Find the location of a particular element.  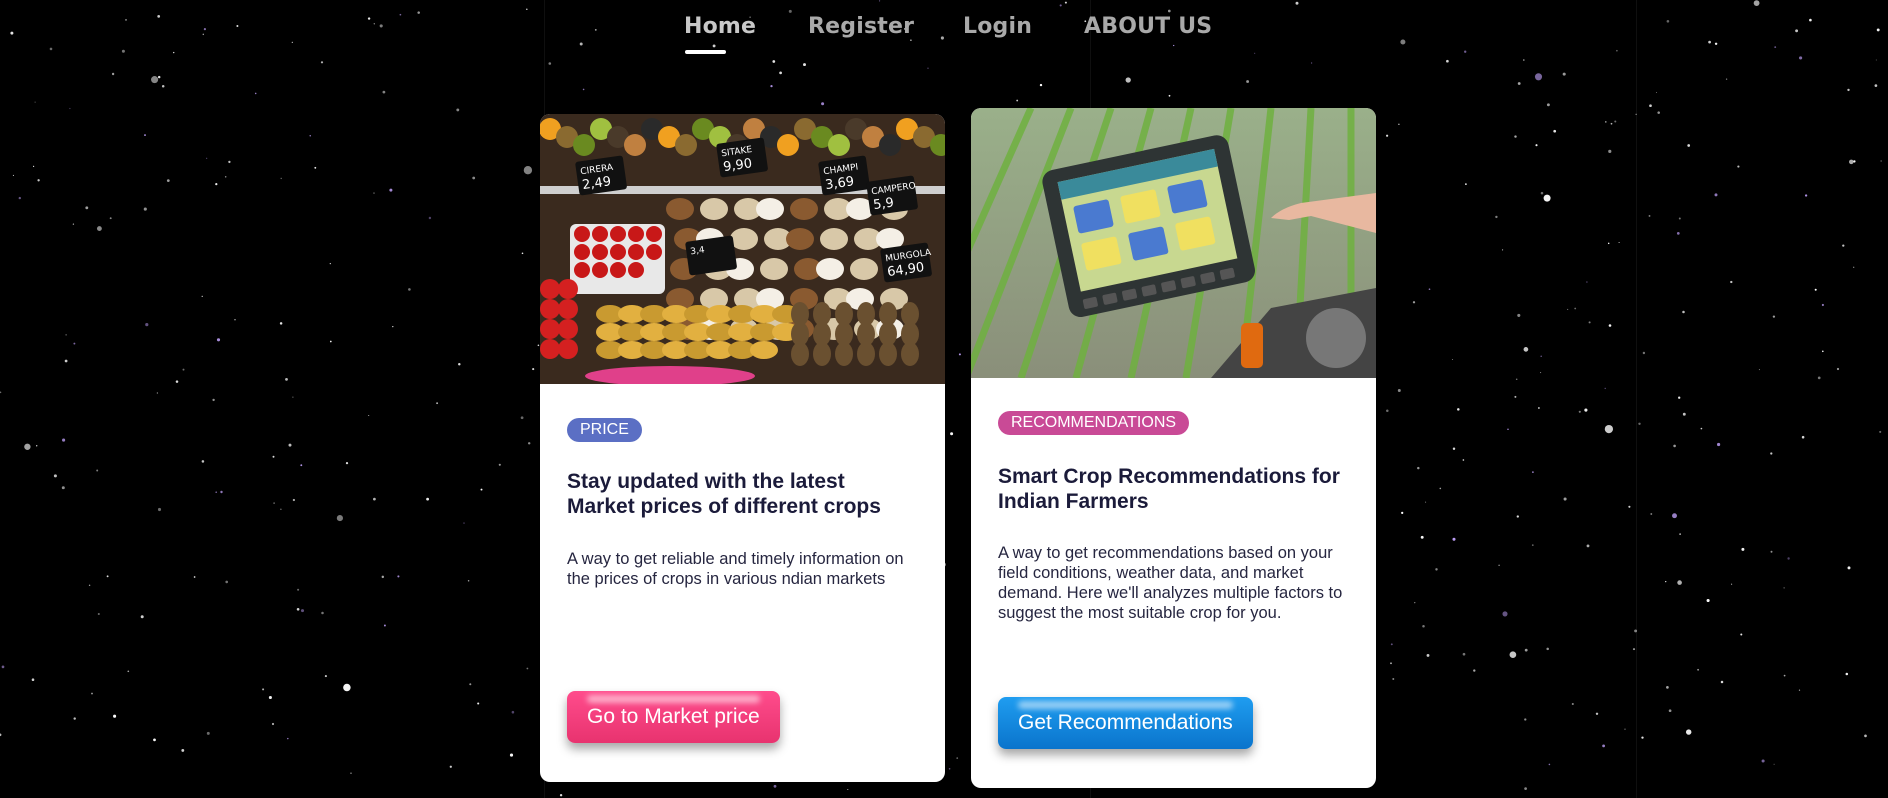

get-recommendations-button: Get Recommendations is located at coordinates (1125, 723).